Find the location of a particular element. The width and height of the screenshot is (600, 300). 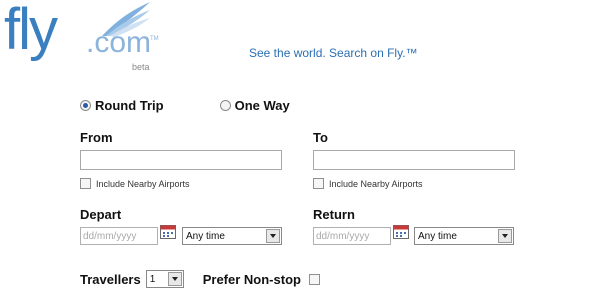

depart-time-select: Any time is located at coordinates (232, 236).